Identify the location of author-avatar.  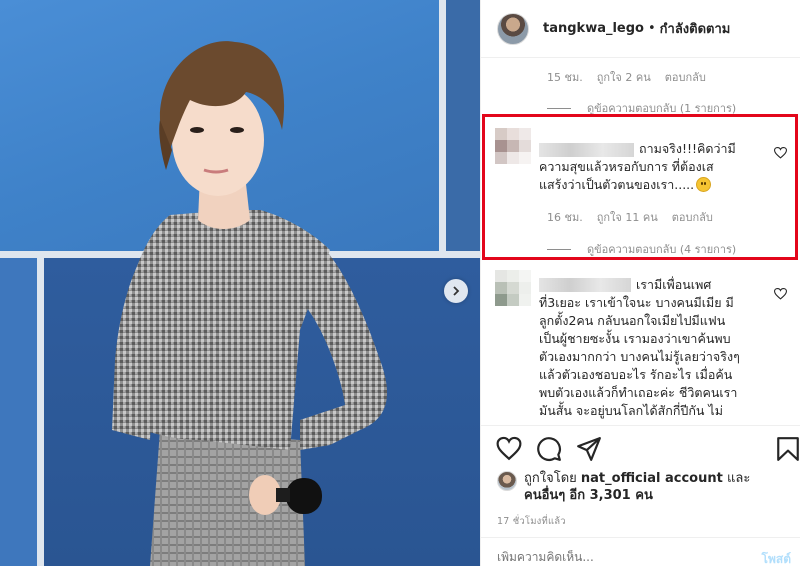
(513, 28).